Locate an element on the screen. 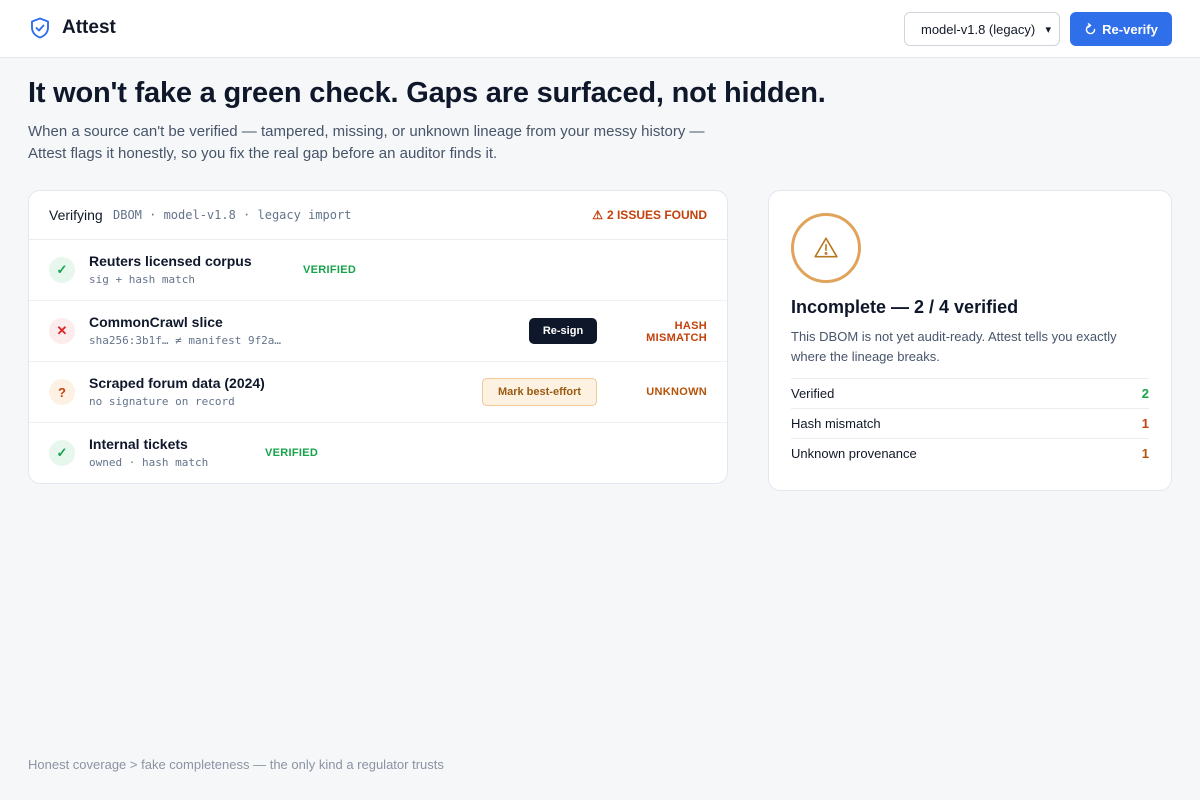 This screenshot has width=1200, height=800. version-select: model-v1.8 (legacy) ▾ is located at coordinates (982, 29).